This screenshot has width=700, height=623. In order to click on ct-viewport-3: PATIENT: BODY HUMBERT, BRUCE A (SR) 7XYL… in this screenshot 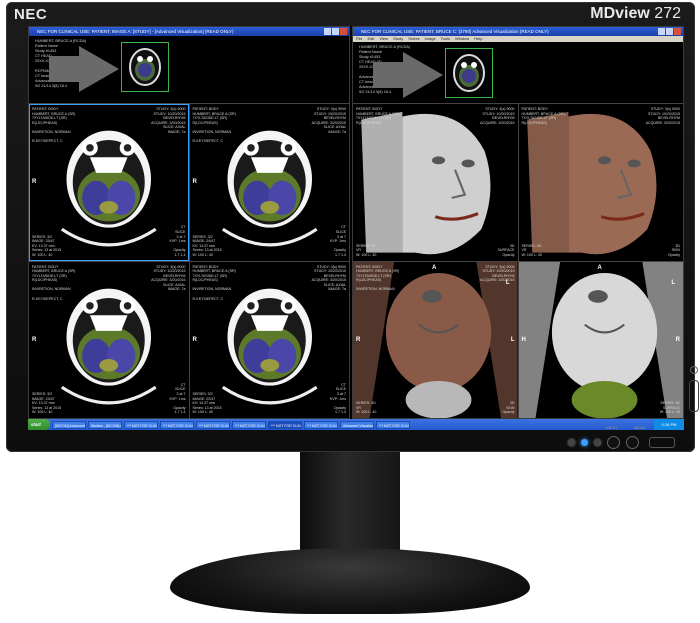, I will do `click(109, 339)`.